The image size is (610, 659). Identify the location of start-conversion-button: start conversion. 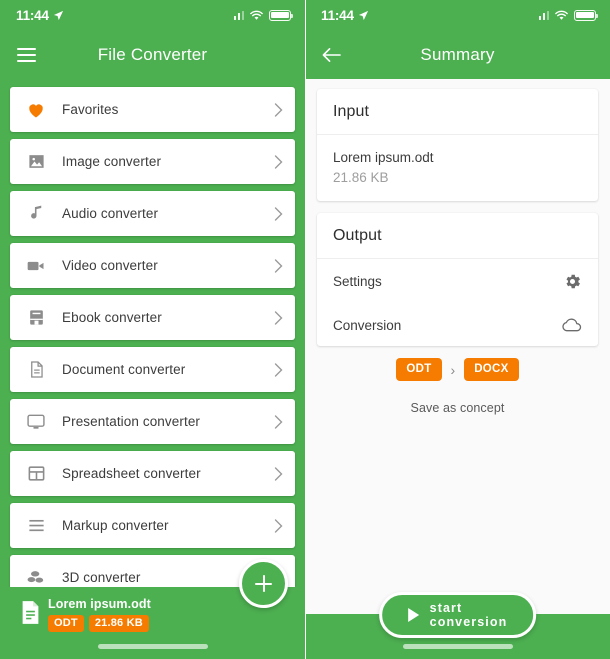
(457, 615).